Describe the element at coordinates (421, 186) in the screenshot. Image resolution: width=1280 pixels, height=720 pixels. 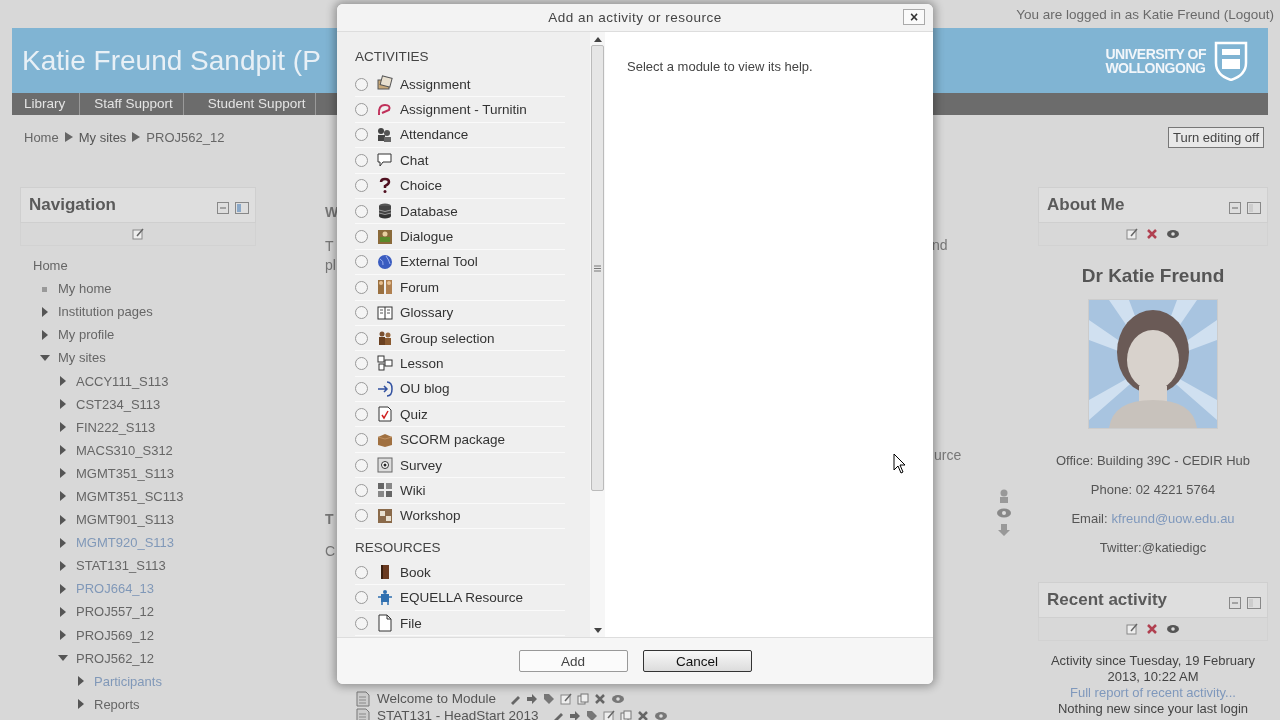
I see `option-label: Choice` at that location.